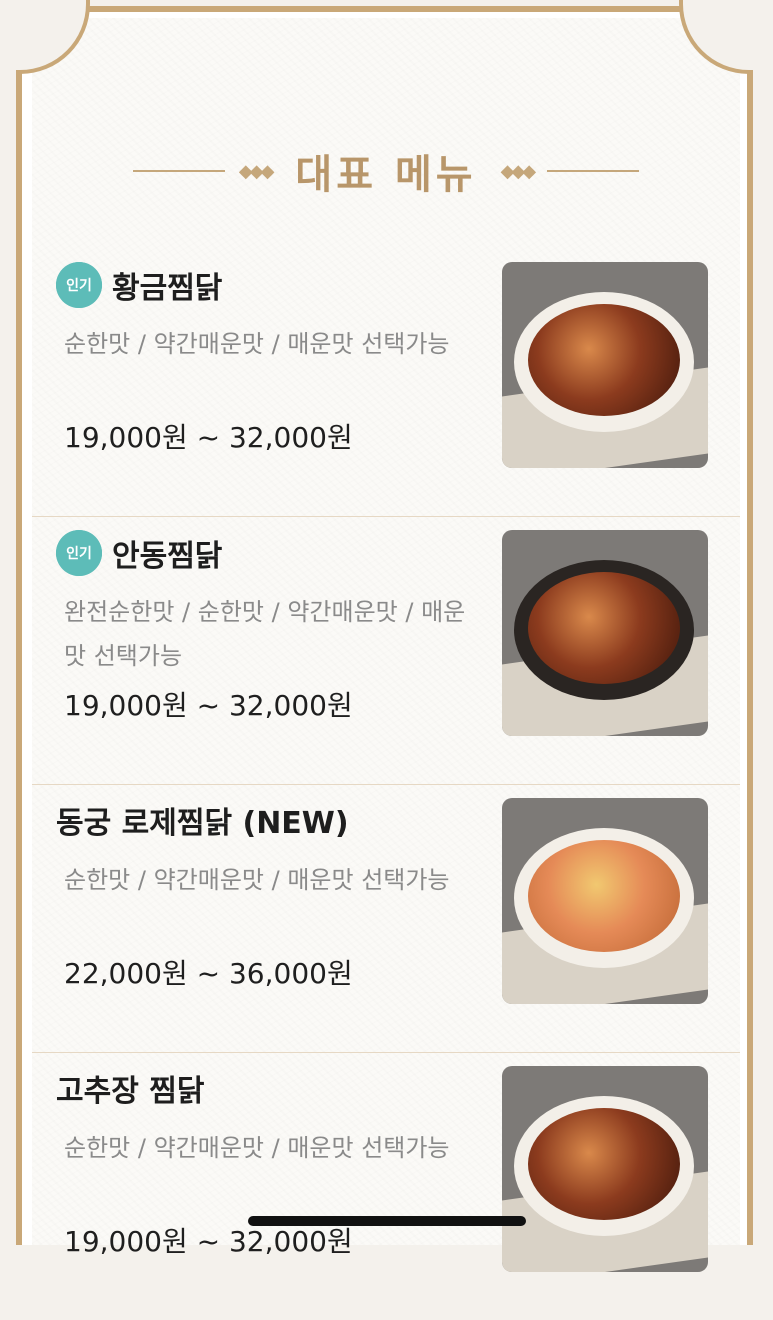 The height and width of the screenshot is (1320, 773). Describe the element at coordinates (518, 171) in the screenshot. I see `diamond-ornament-right: ◆◆◆` at that location.